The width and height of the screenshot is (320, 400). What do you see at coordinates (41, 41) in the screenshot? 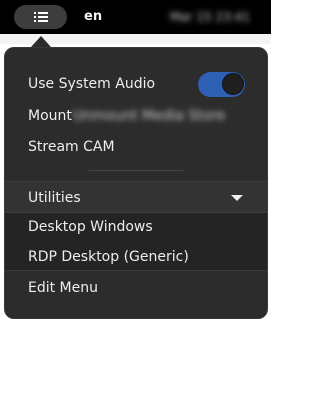
I see `menu-pointer-arrow` at bounding box center [41, 41].